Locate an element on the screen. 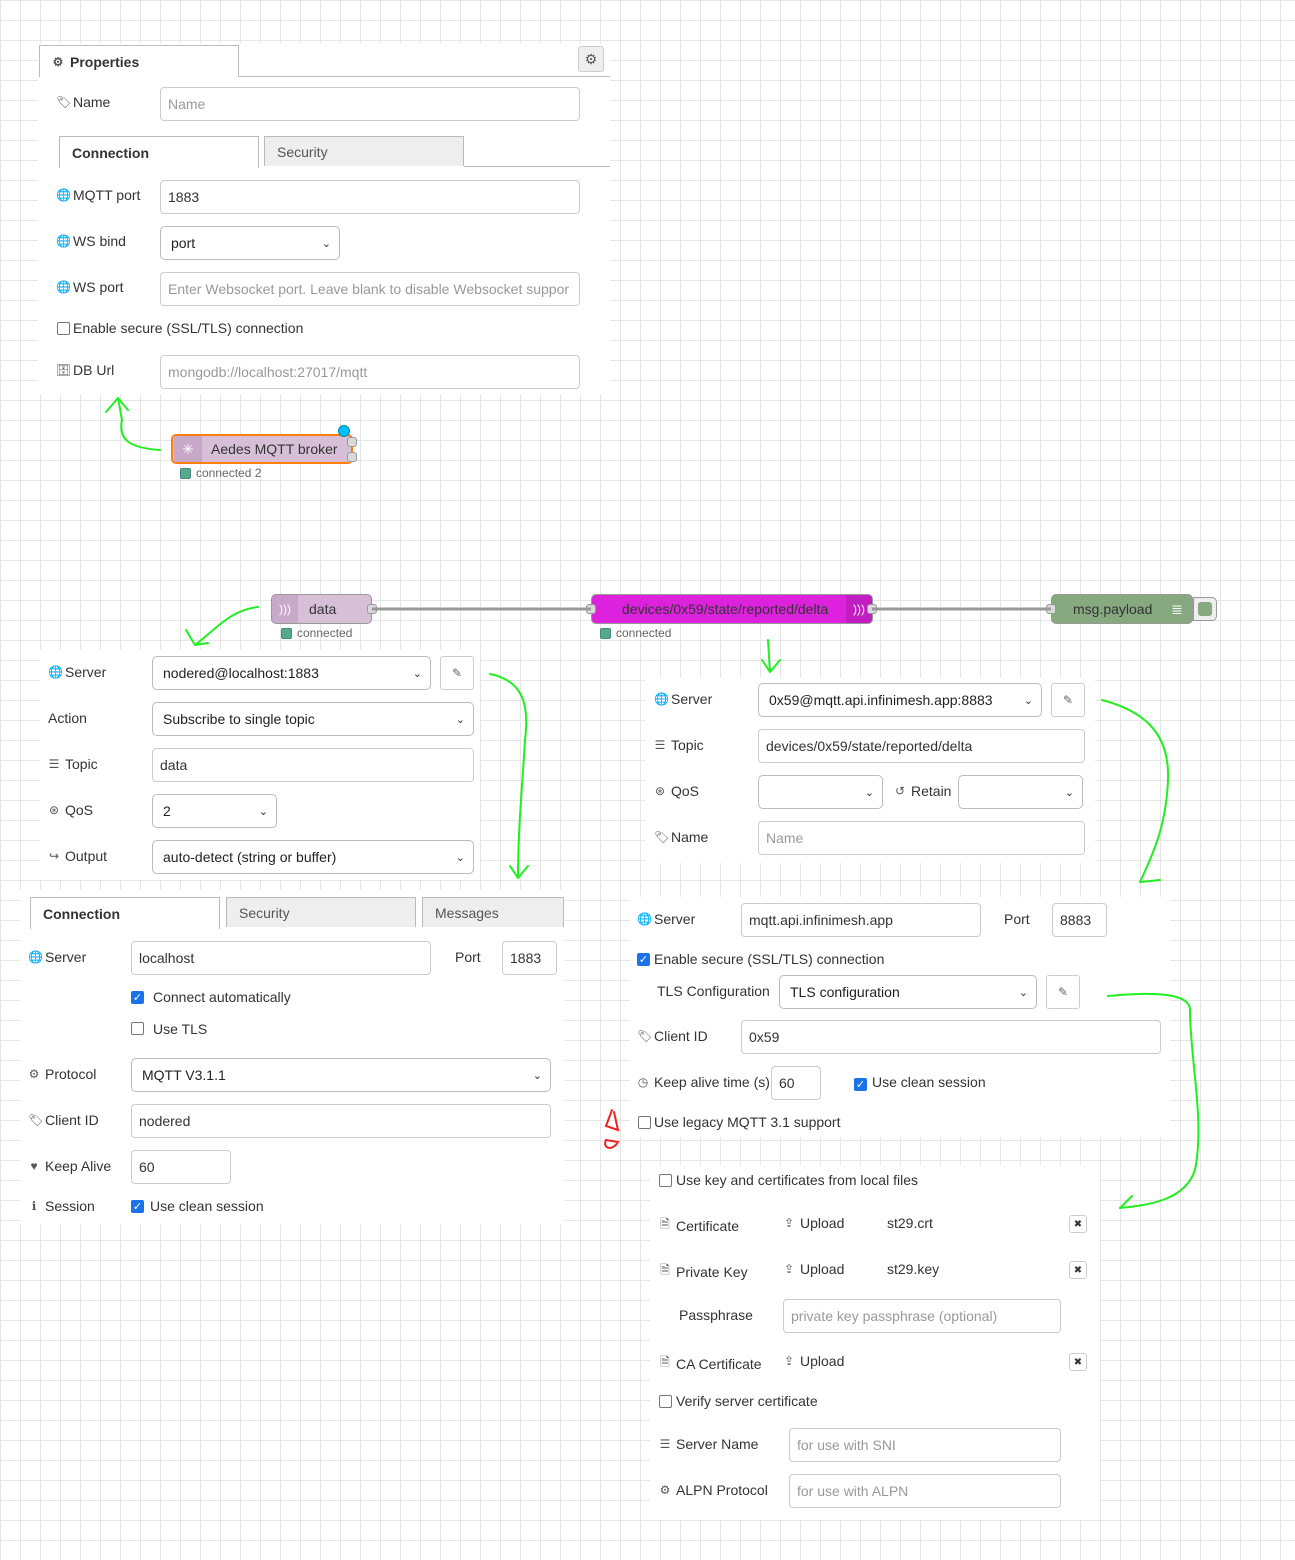 The width and height of the screenshot is (1295, 1560). mqtt-out-qos-select: ⌄ is located at coordinates (820, 792).